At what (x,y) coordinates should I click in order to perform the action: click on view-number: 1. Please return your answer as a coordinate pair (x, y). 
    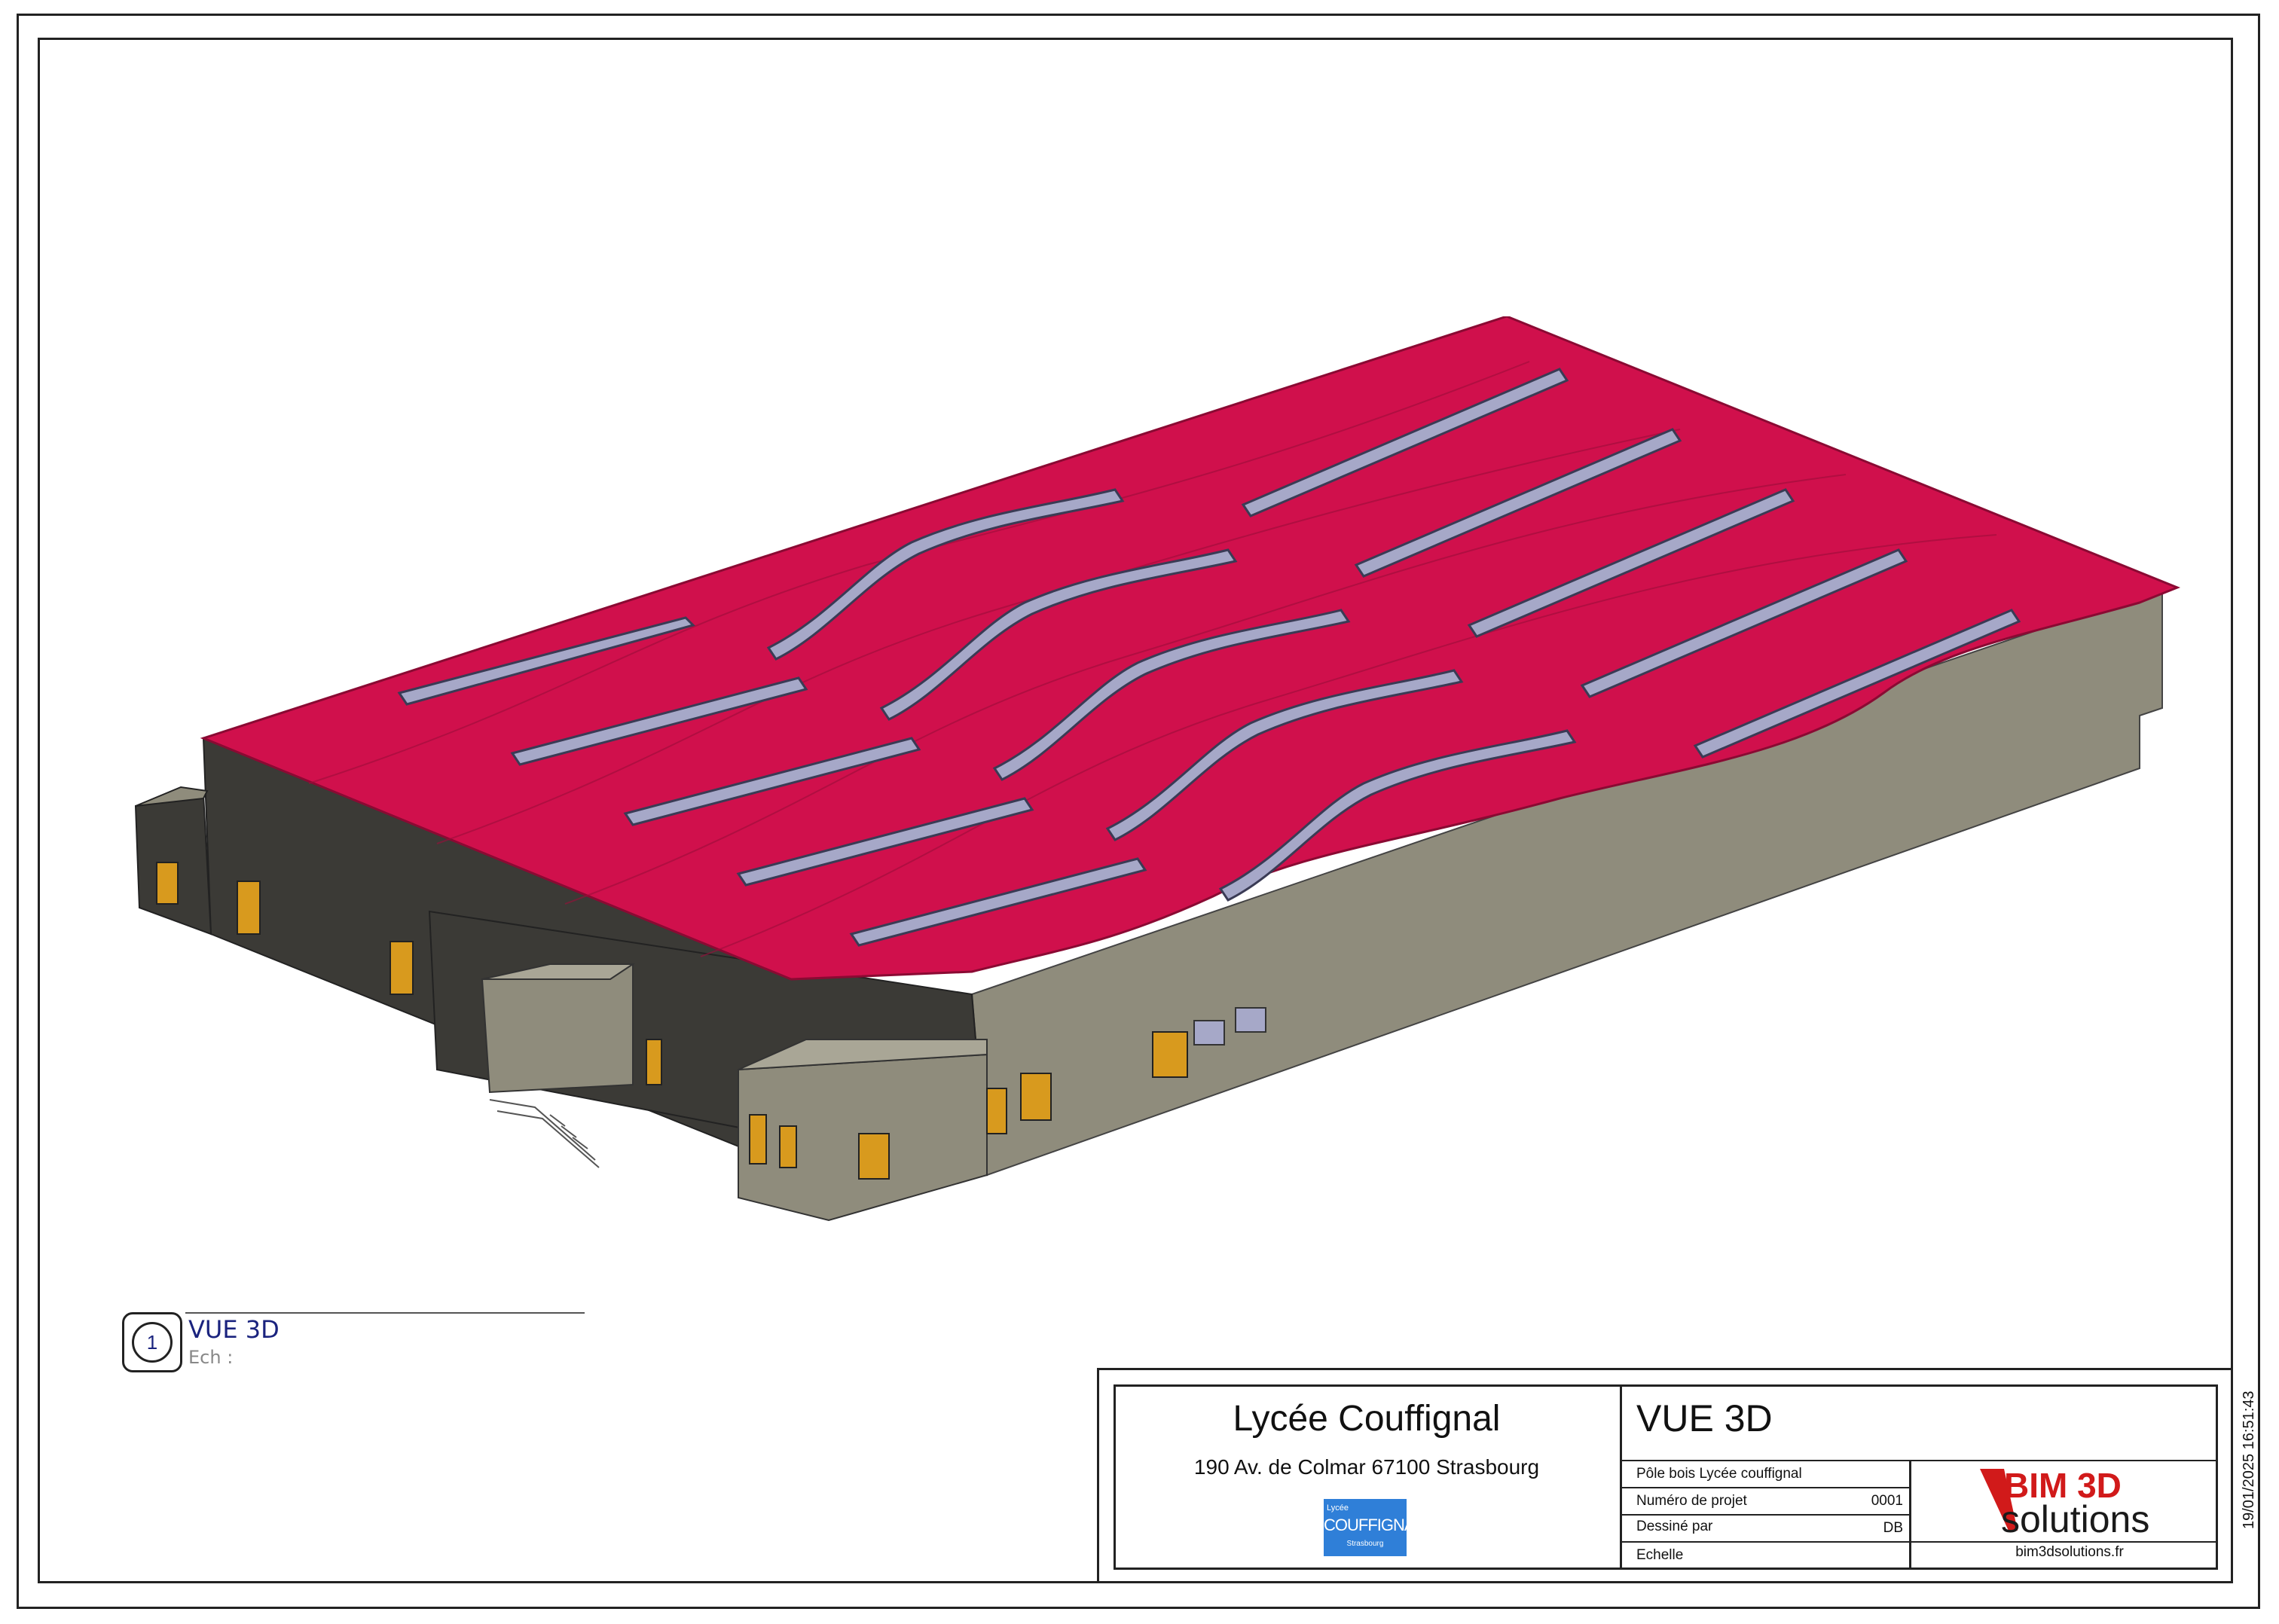
    Looking at the image, I should click on (152, 1343).